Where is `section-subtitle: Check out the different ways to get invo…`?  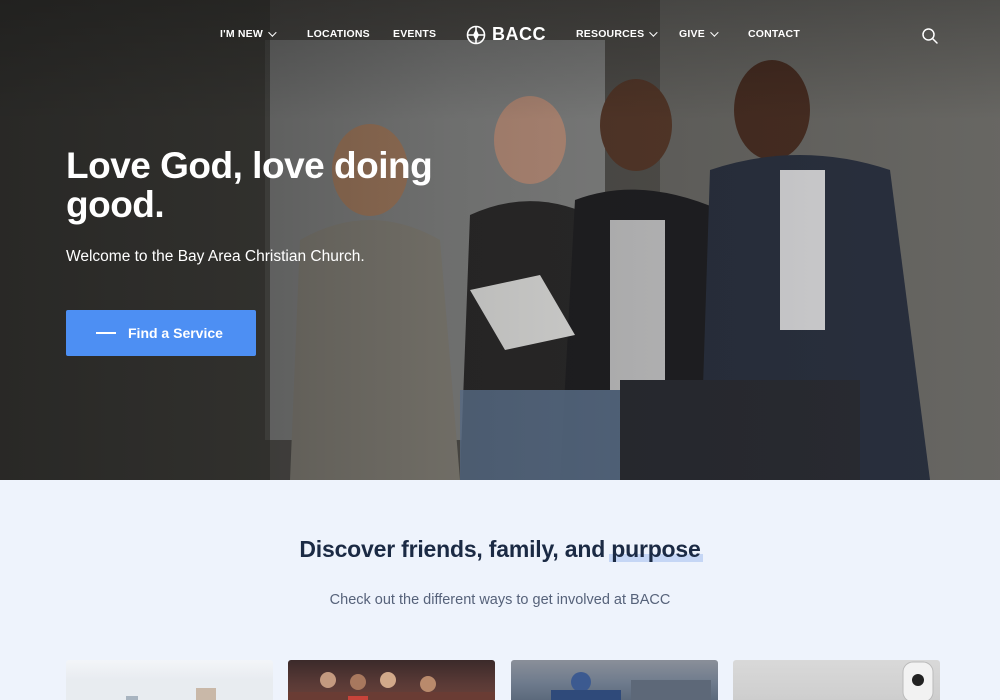
section-subtitle: Check out the different ways to get invo… is located at coordinates (500, 600).